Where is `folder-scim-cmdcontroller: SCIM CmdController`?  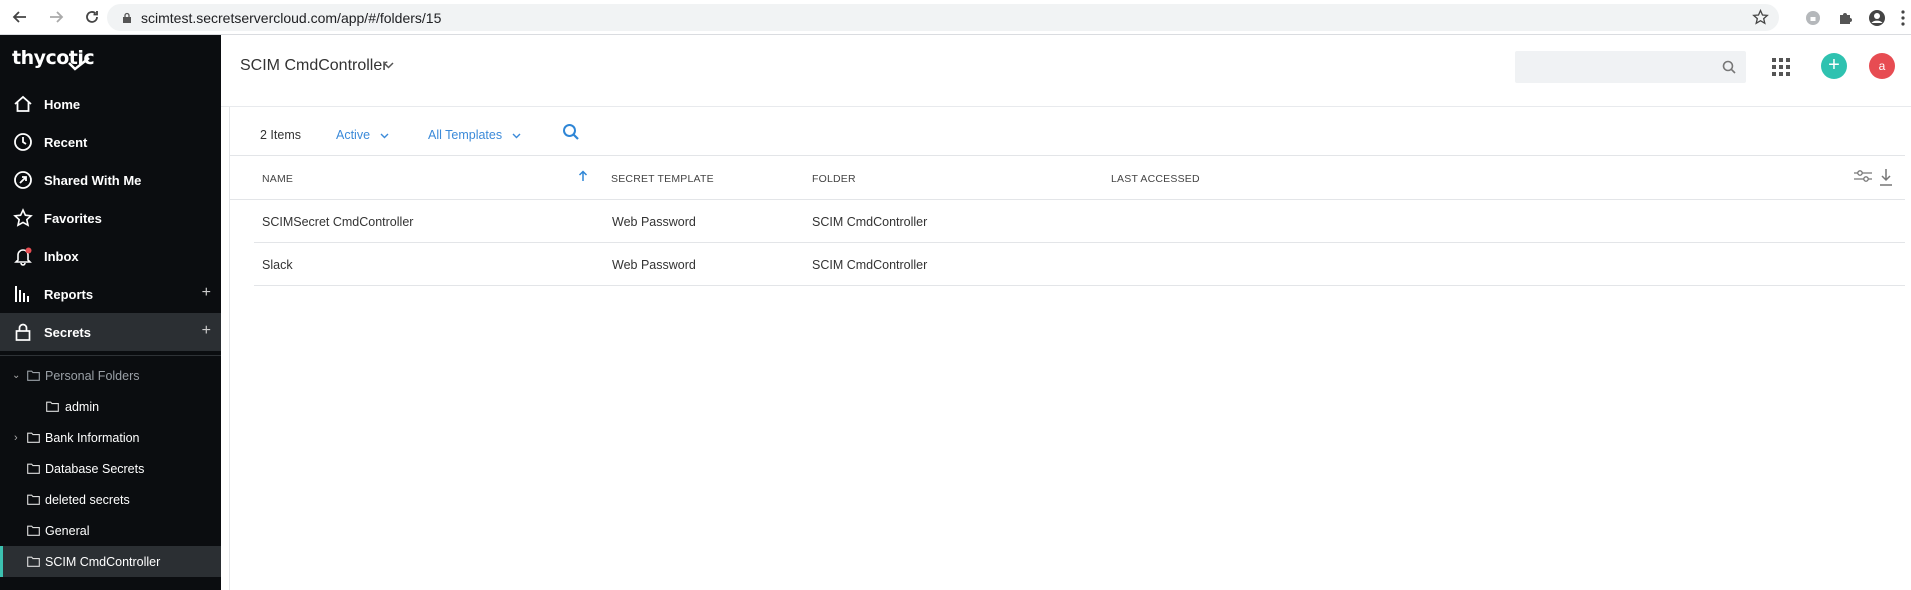
folder-scim-cmdcontroller: SCIM CmdController is located at coordinates (110, 561).